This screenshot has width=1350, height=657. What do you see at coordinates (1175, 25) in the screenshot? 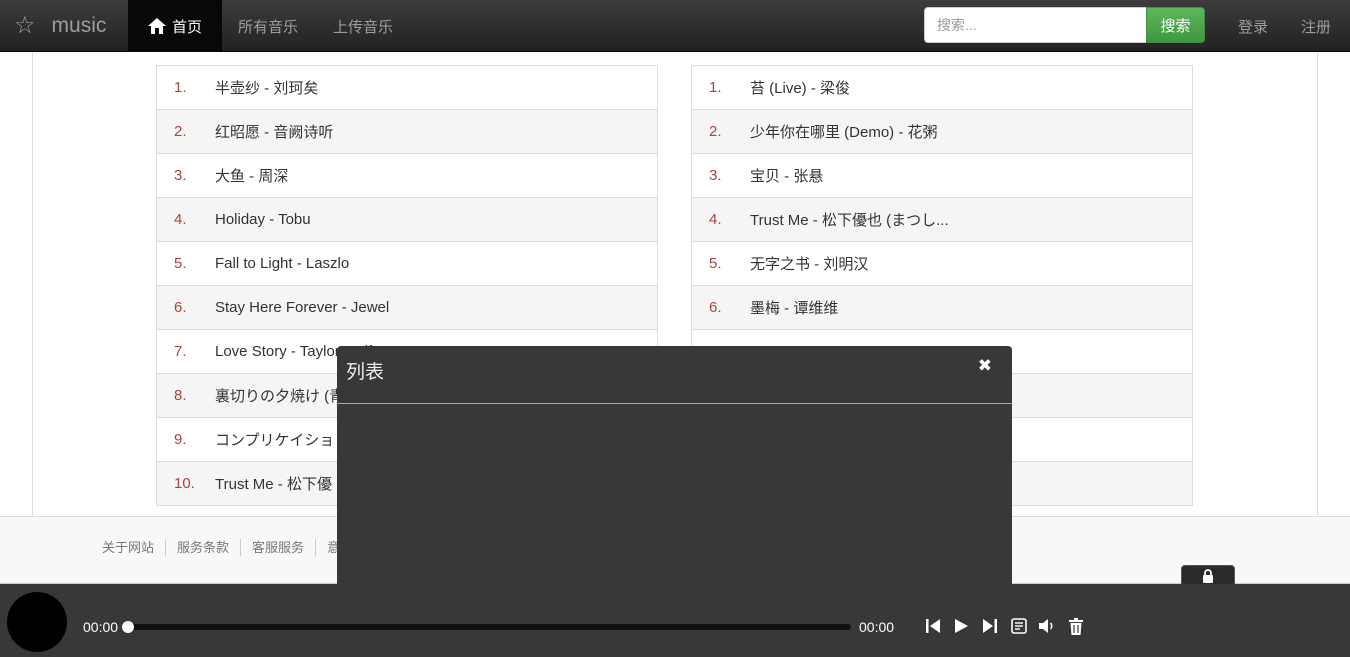
I see `search-button: 搜索` at bounding box center [1175, 25].